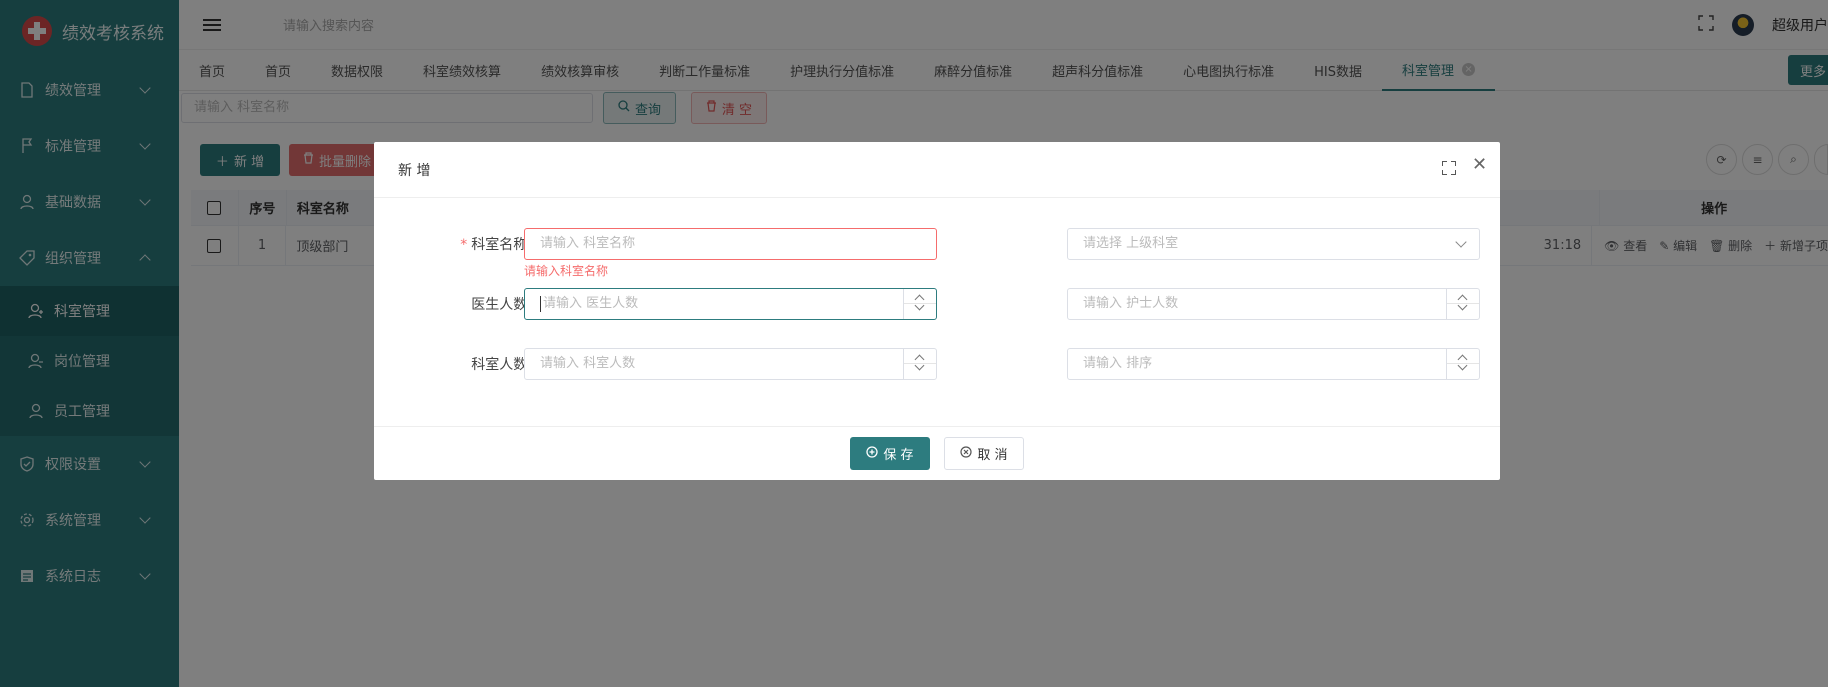 The width and height of the screenshot is (1828, 687). Describe the element at coordinates (1462, 304) in the screenshot. I see `nurse-count-stepper` at that location.